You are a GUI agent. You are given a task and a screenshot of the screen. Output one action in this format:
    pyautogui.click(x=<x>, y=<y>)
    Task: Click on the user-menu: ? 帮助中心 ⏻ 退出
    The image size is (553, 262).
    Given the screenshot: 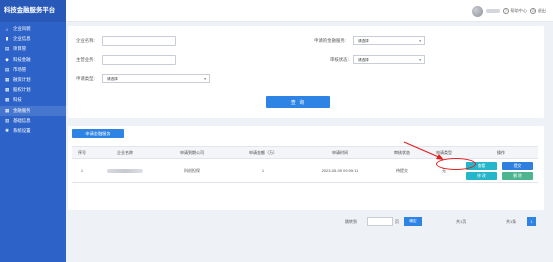 What is the action you would take?
    pyautogui.click(x=508, y=11)
    